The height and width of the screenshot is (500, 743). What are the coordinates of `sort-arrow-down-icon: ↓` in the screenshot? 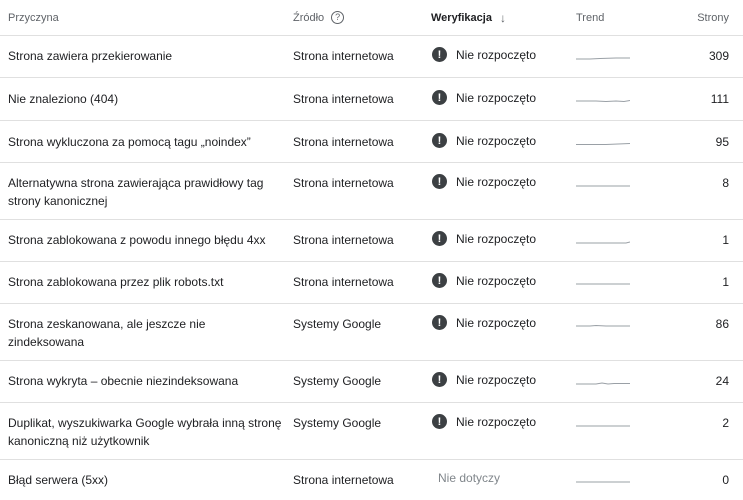 It's located at (503, 18).